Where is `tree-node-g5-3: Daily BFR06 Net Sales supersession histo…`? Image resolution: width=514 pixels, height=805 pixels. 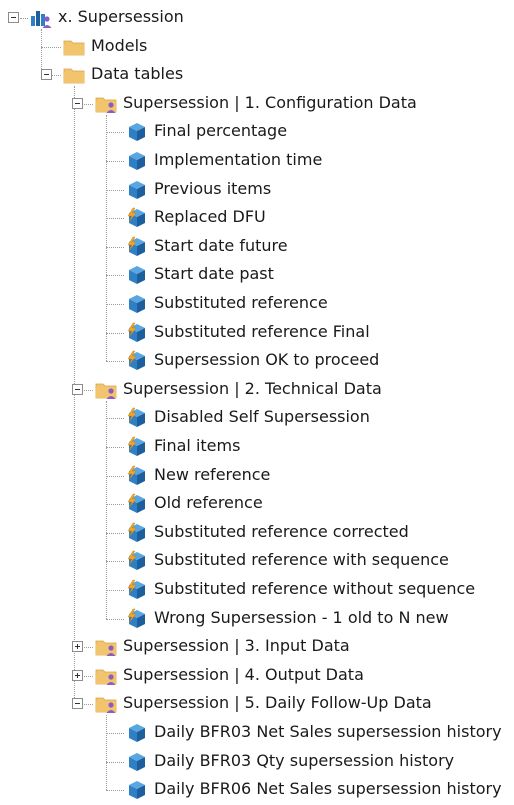 tree-node-g5-3: Daily BFR06 Net Sales supersession histo… is located at coordinates (257, 789).